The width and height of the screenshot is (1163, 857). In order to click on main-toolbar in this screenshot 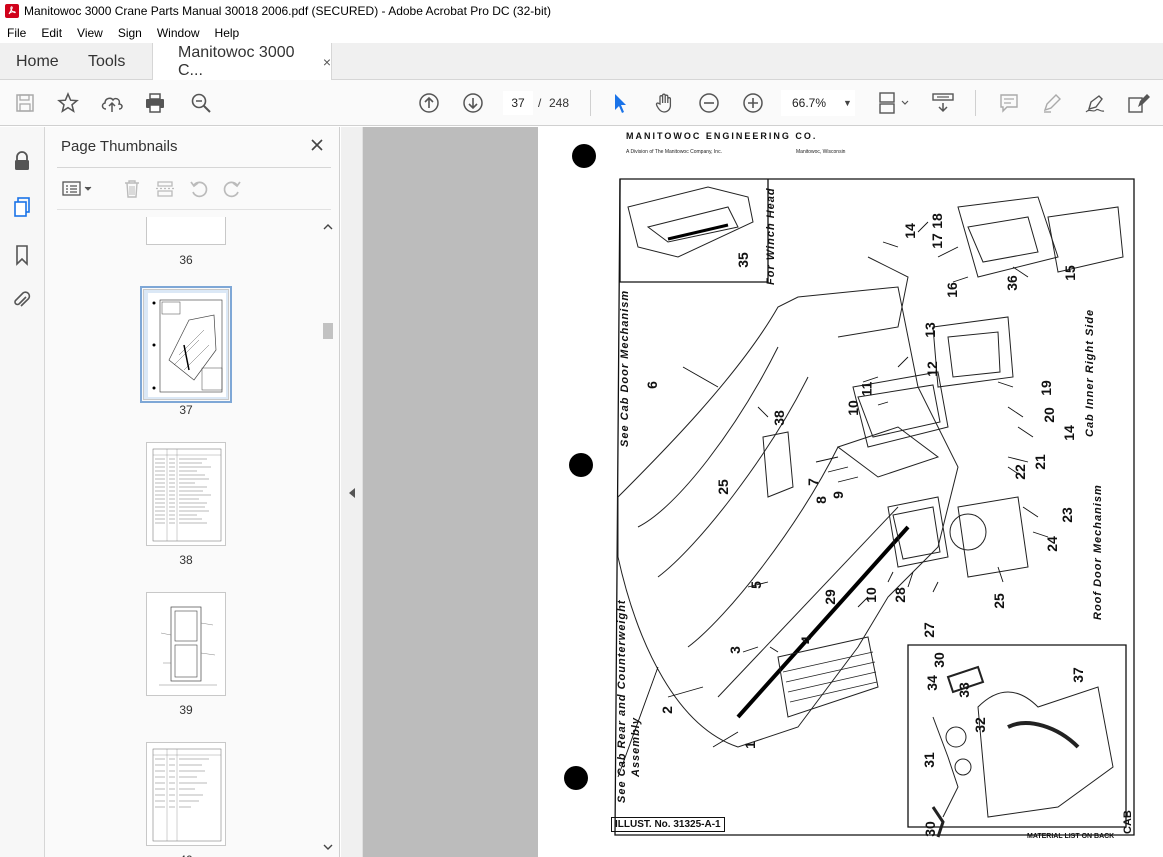, I will do `click(581, 103)`.